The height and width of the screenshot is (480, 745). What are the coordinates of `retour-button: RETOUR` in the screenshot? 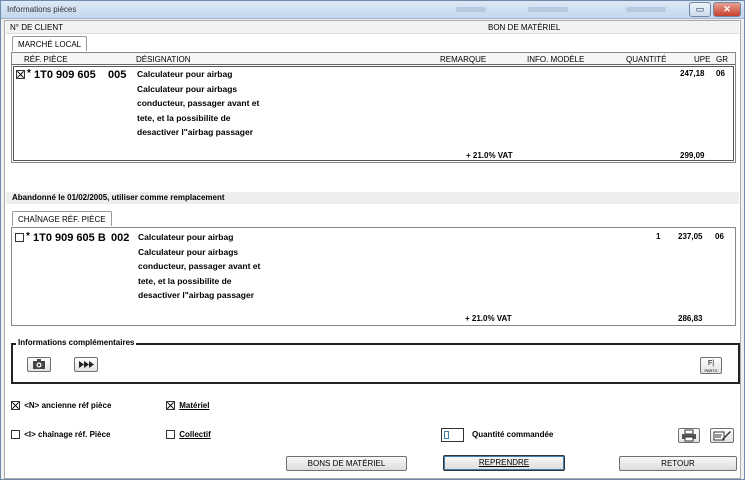 It's located at (678, 463).